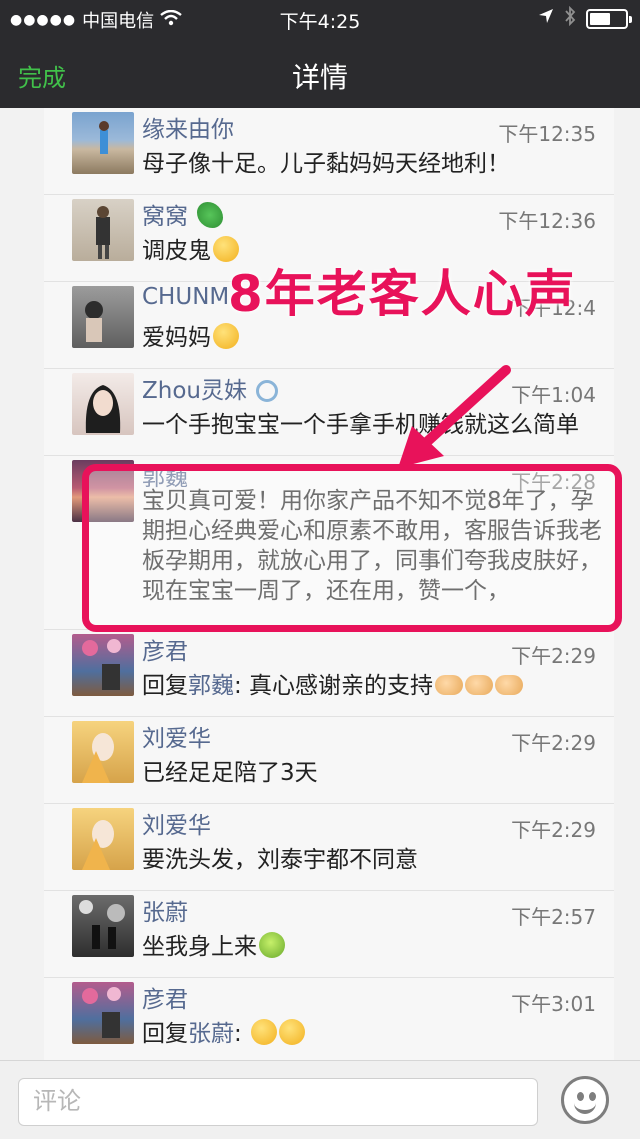 Image resolution: width=640 pixels, height=1139 pixels. What do you see at coordinates (194, 391) in the screenshot?
I see `commenter-name-text: Zhou灵妹` at bounding box center [194, 391].